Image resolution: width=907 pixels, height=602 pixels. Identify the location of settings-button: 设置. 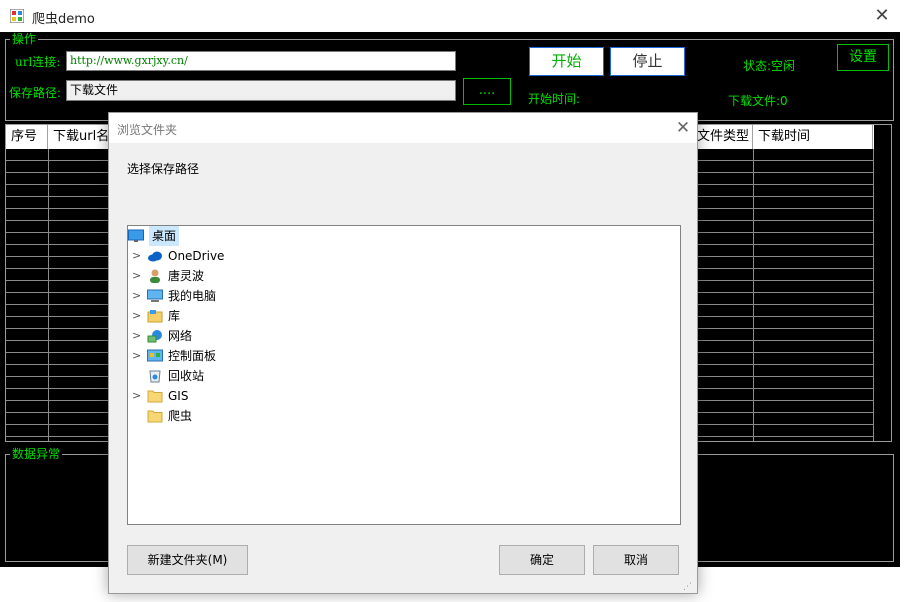
(863, 57).